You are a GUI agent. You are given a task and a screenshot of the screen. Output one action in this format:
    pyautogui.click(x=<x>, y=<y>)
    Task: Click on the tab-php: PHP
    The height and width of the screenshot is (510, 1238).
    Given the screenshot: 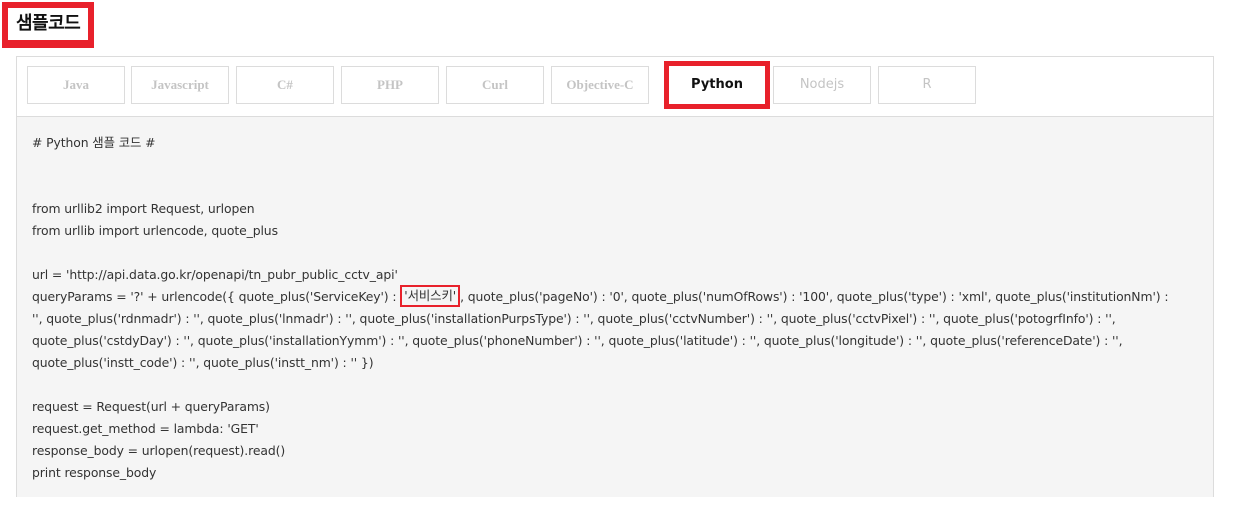 What is the action you would take?
    pyautogui.click(x=390, y=85)
    